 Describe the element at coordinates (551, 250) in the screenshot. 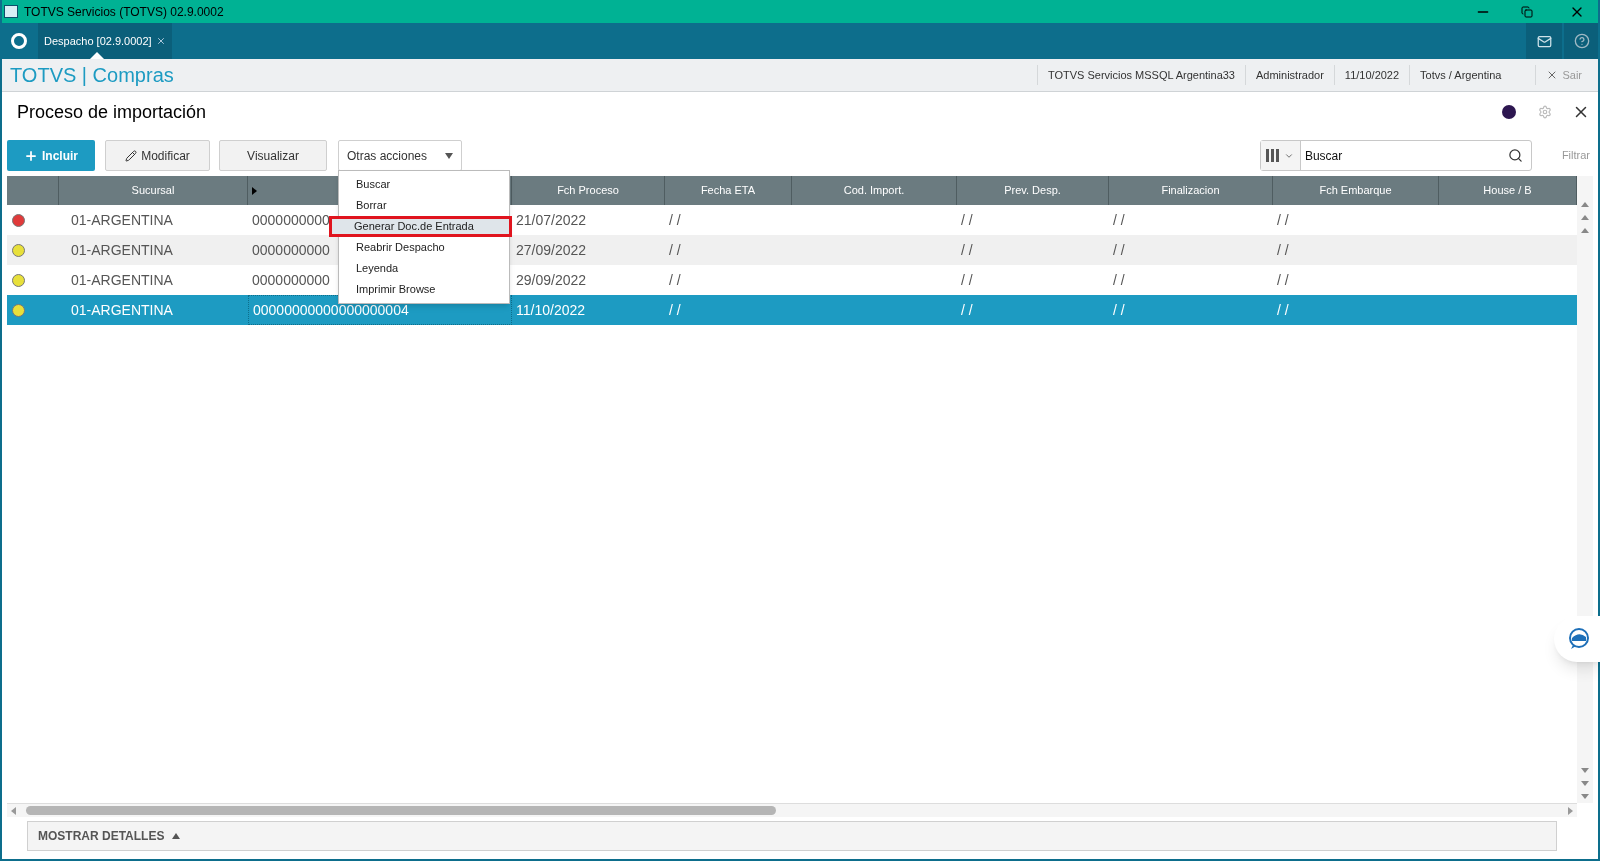

I see `table-cell-text: 27/09/2022` at that location.